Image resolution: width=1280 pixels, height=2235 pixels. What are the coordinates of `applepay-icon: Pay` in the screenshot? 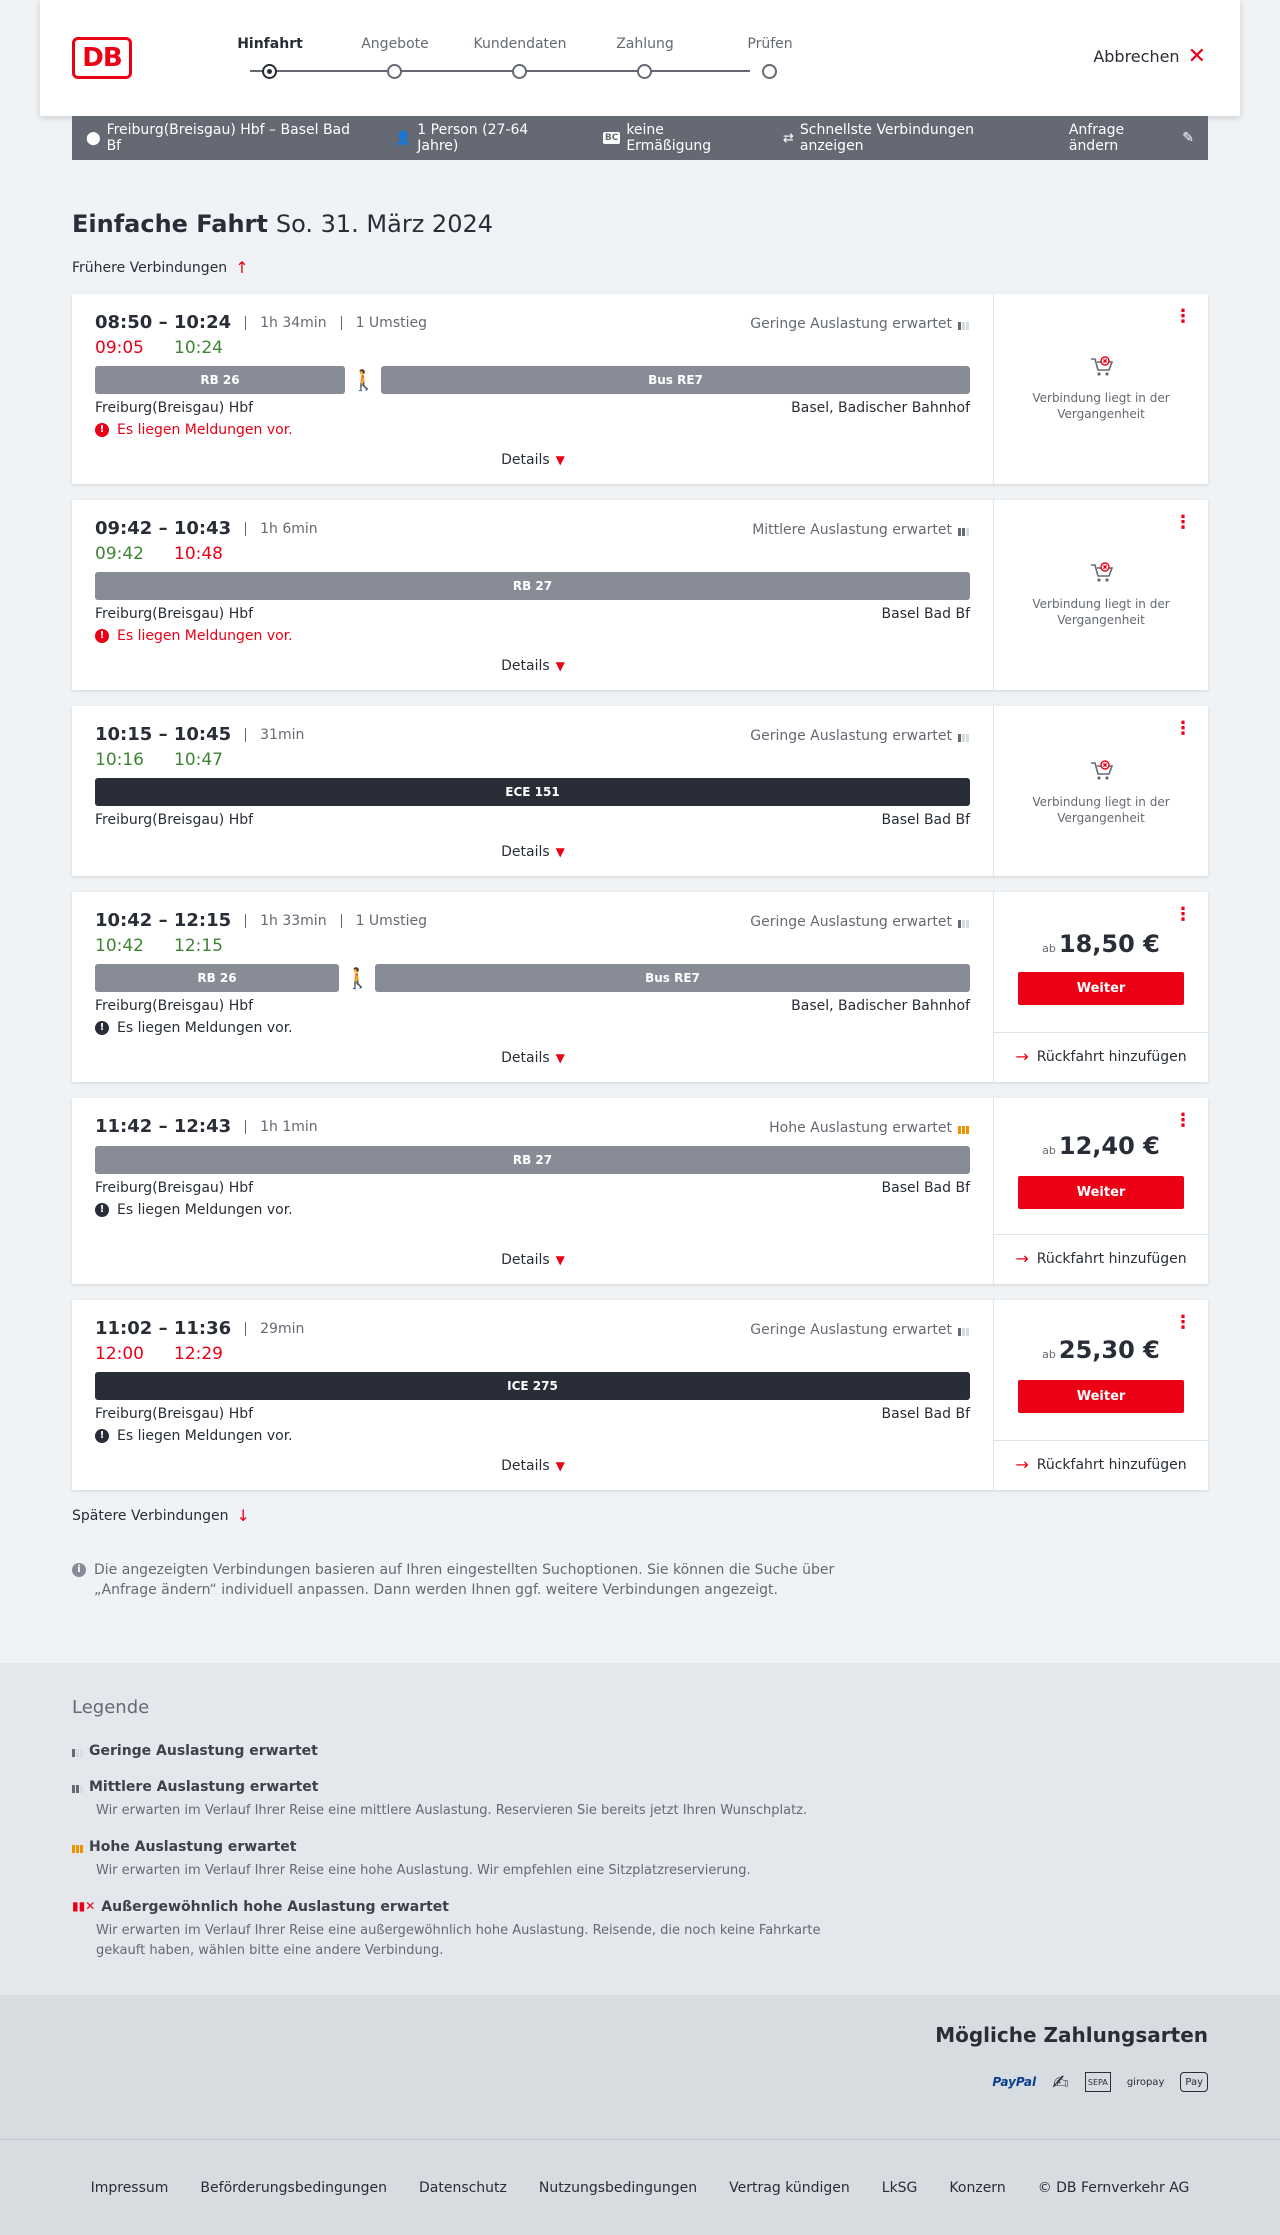 It's located at (1194, 2082).